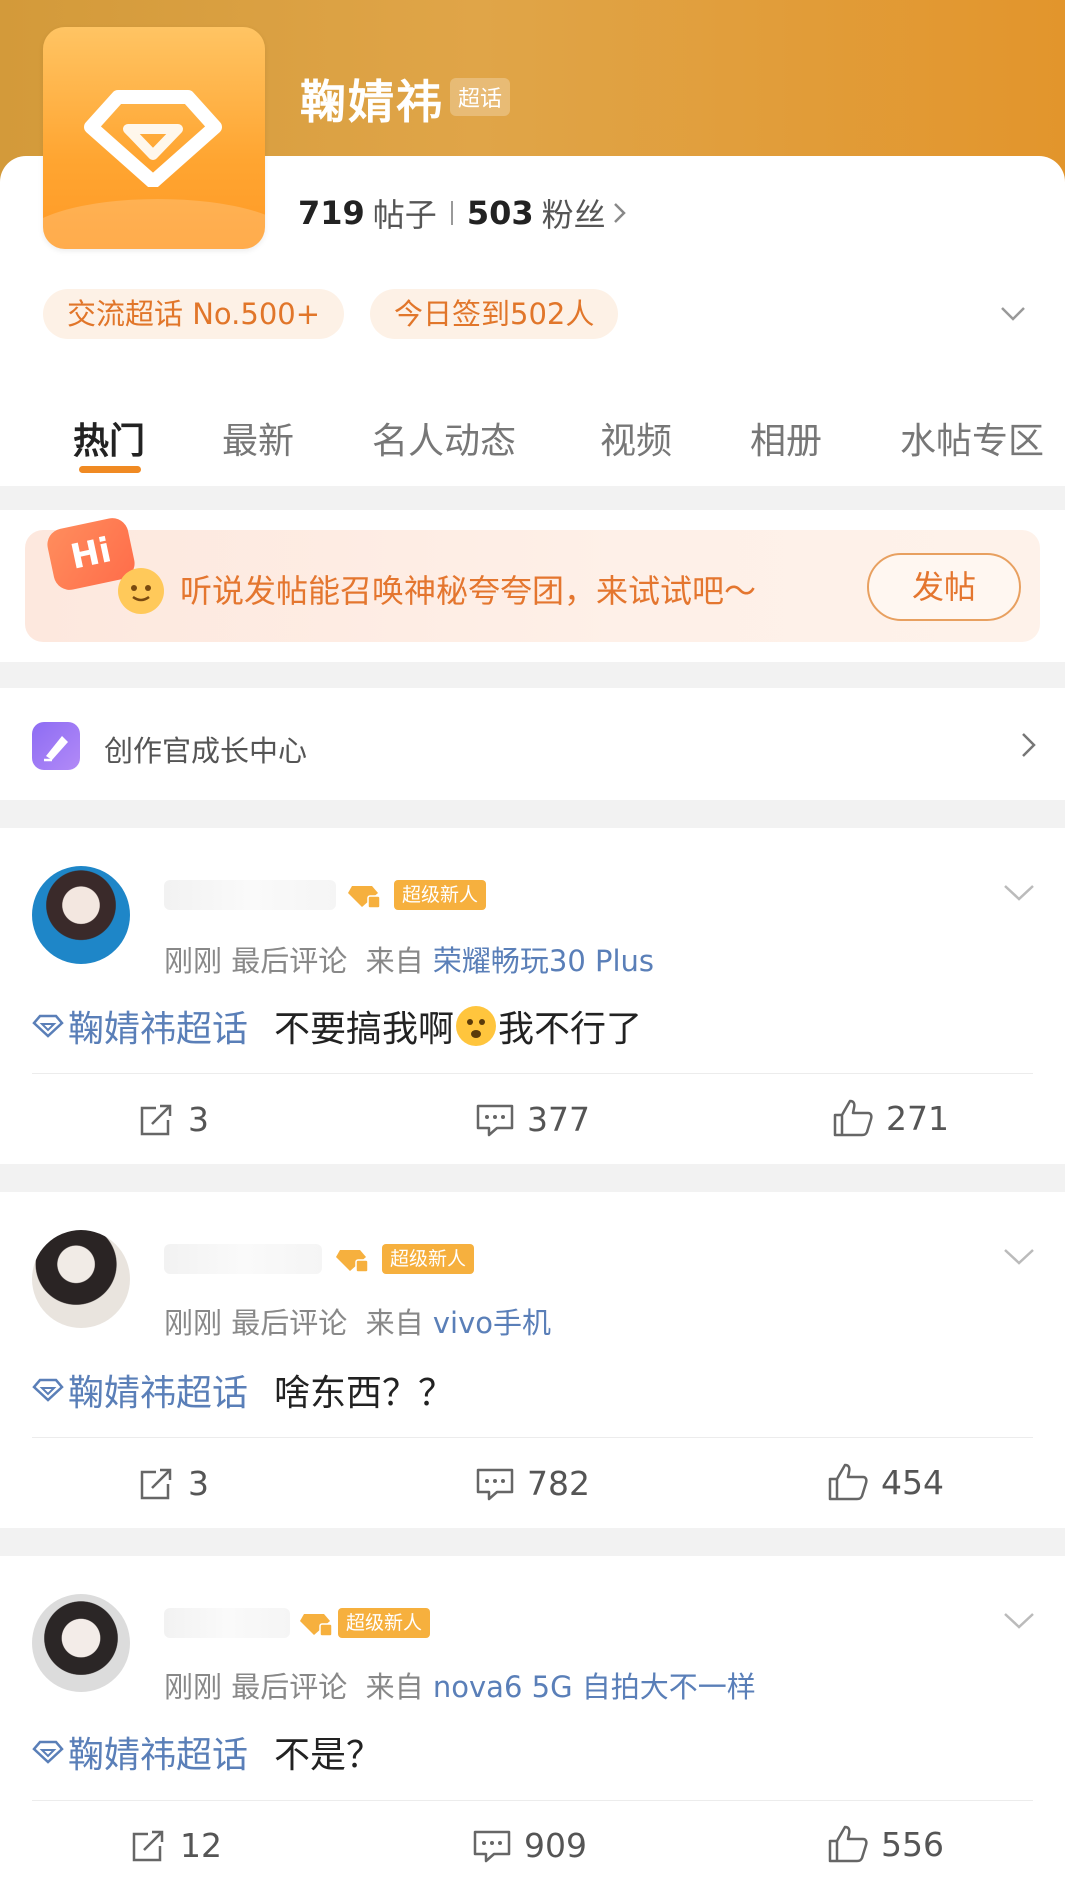 Image resolution: width=1065 pixels, height=1885 pixels. I want to click on posts-count: 719, so click(331, 213).